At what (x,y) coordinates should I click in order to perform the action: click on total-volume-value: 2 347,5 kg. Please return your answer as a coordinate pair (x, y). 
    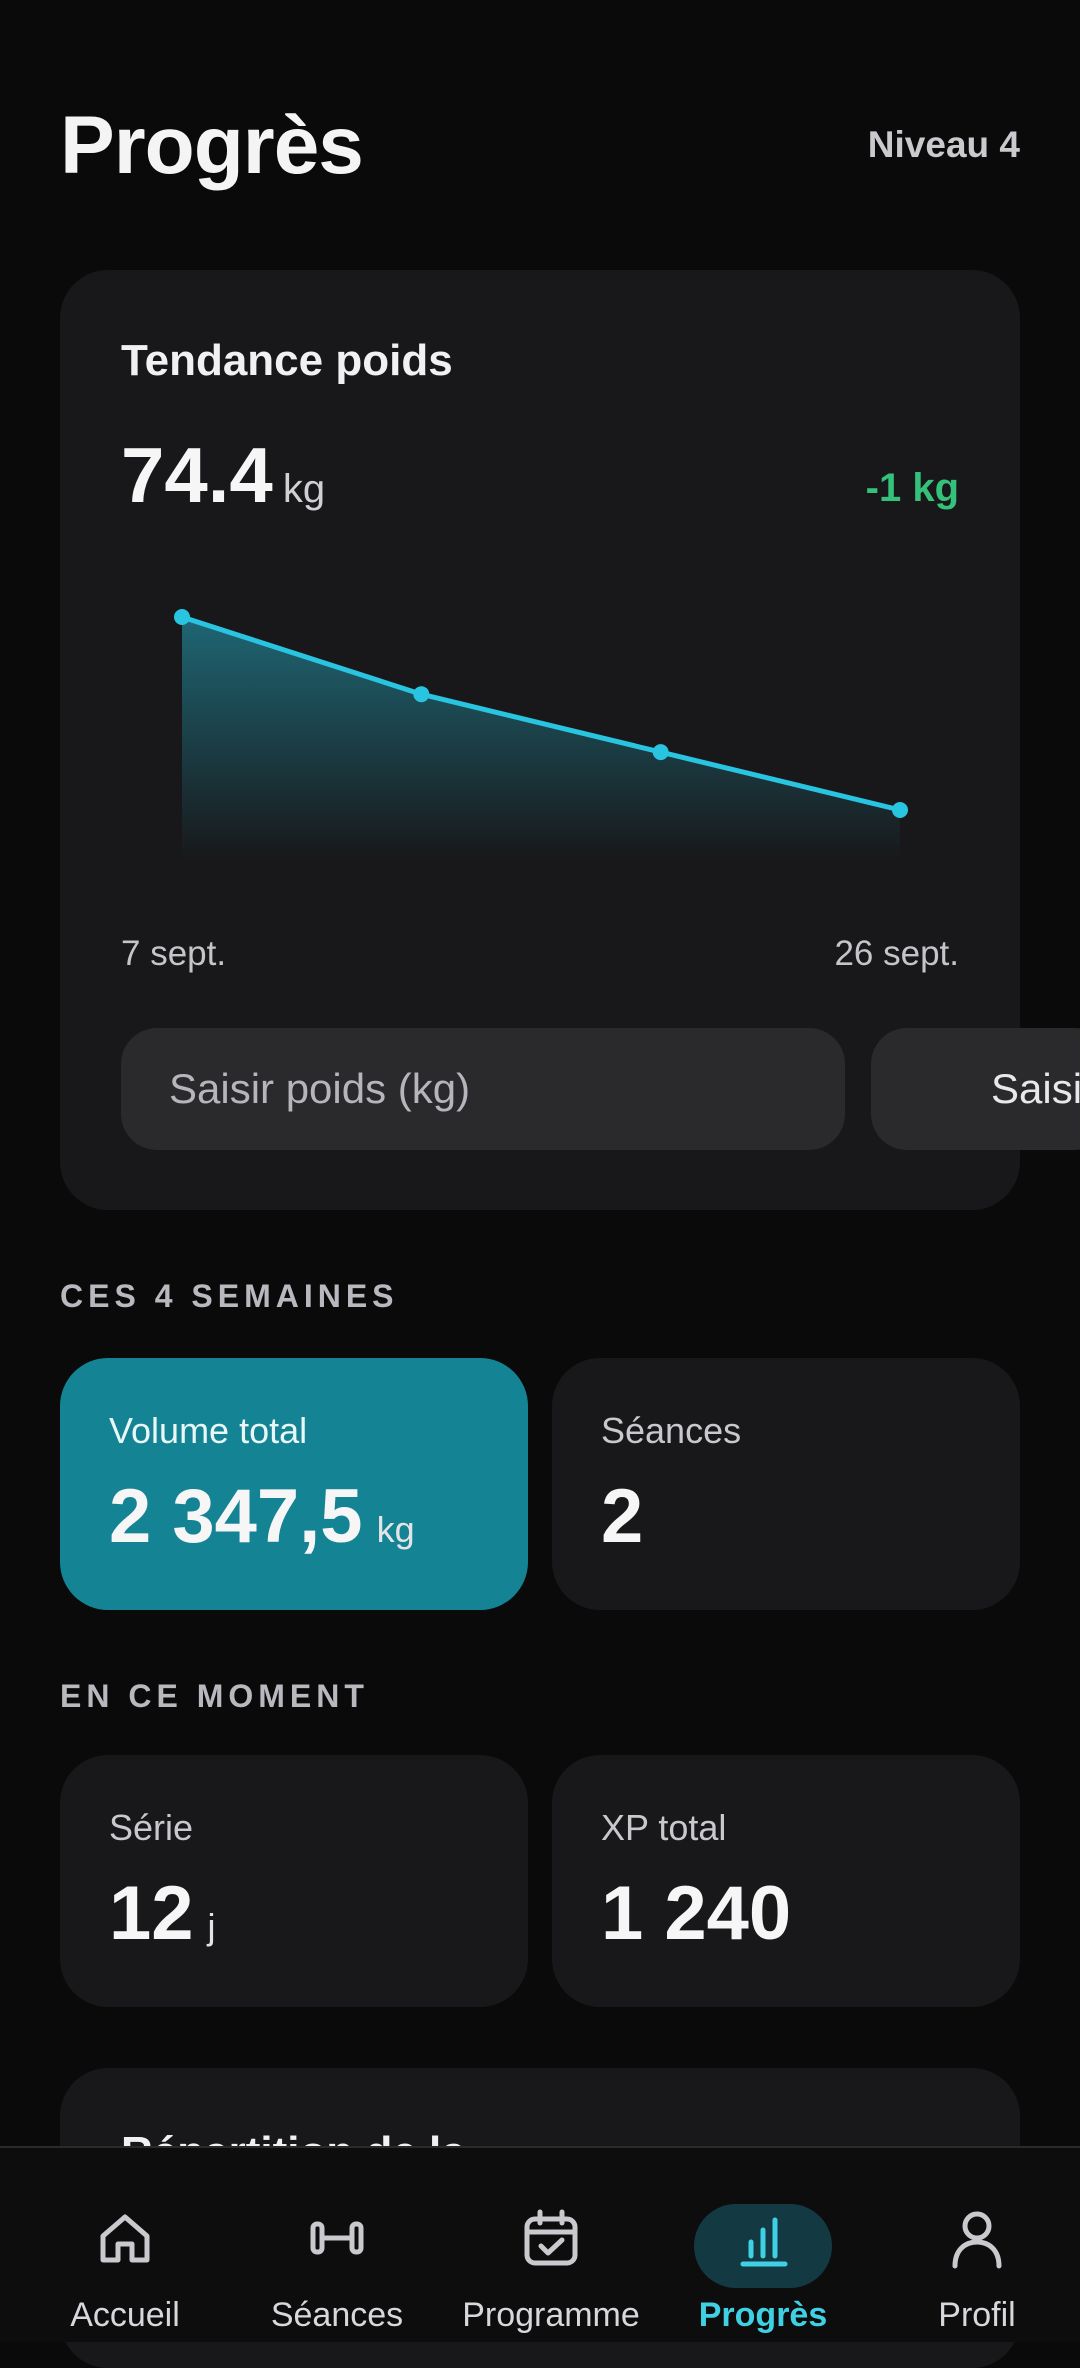
    Looking at the image, I should click on (262, 1523).